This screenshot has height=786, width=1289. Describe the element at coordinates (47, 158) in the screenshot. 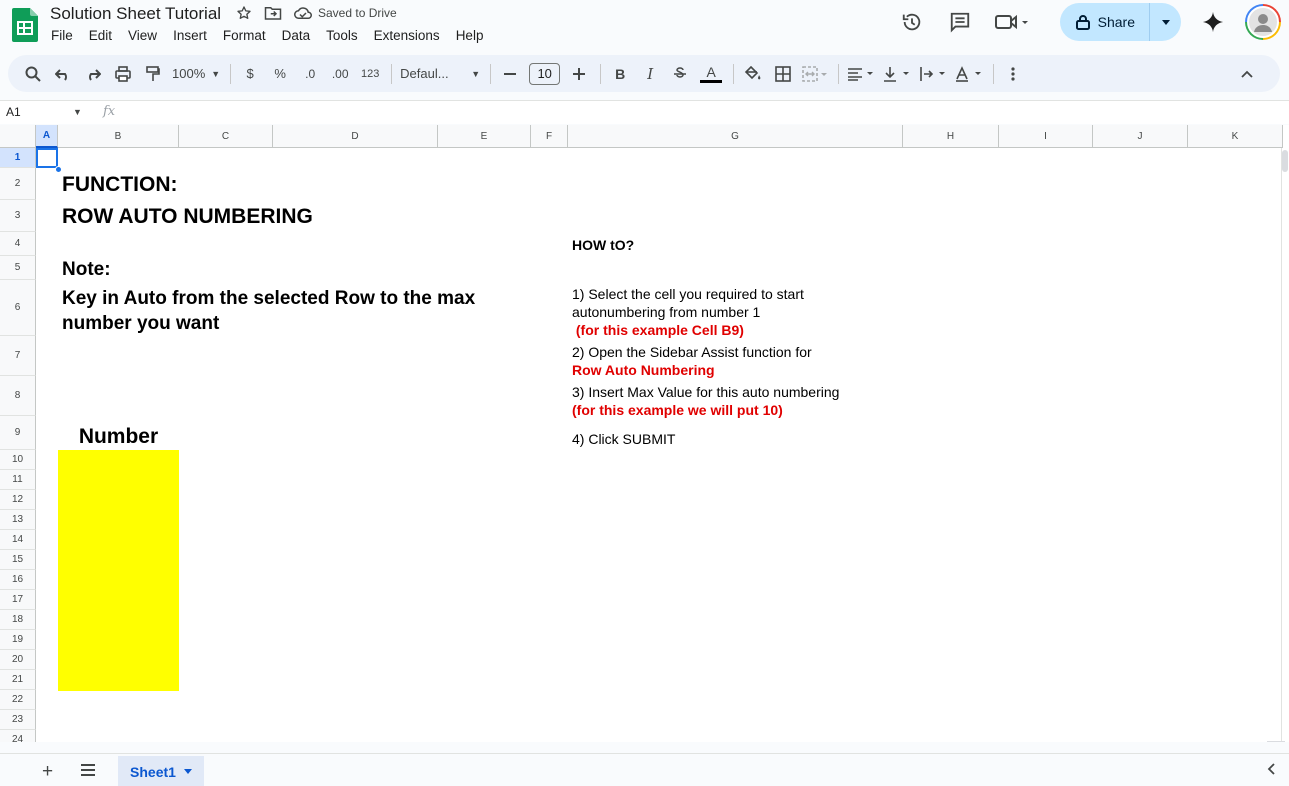

I see `selected-cell-a1` at that location.